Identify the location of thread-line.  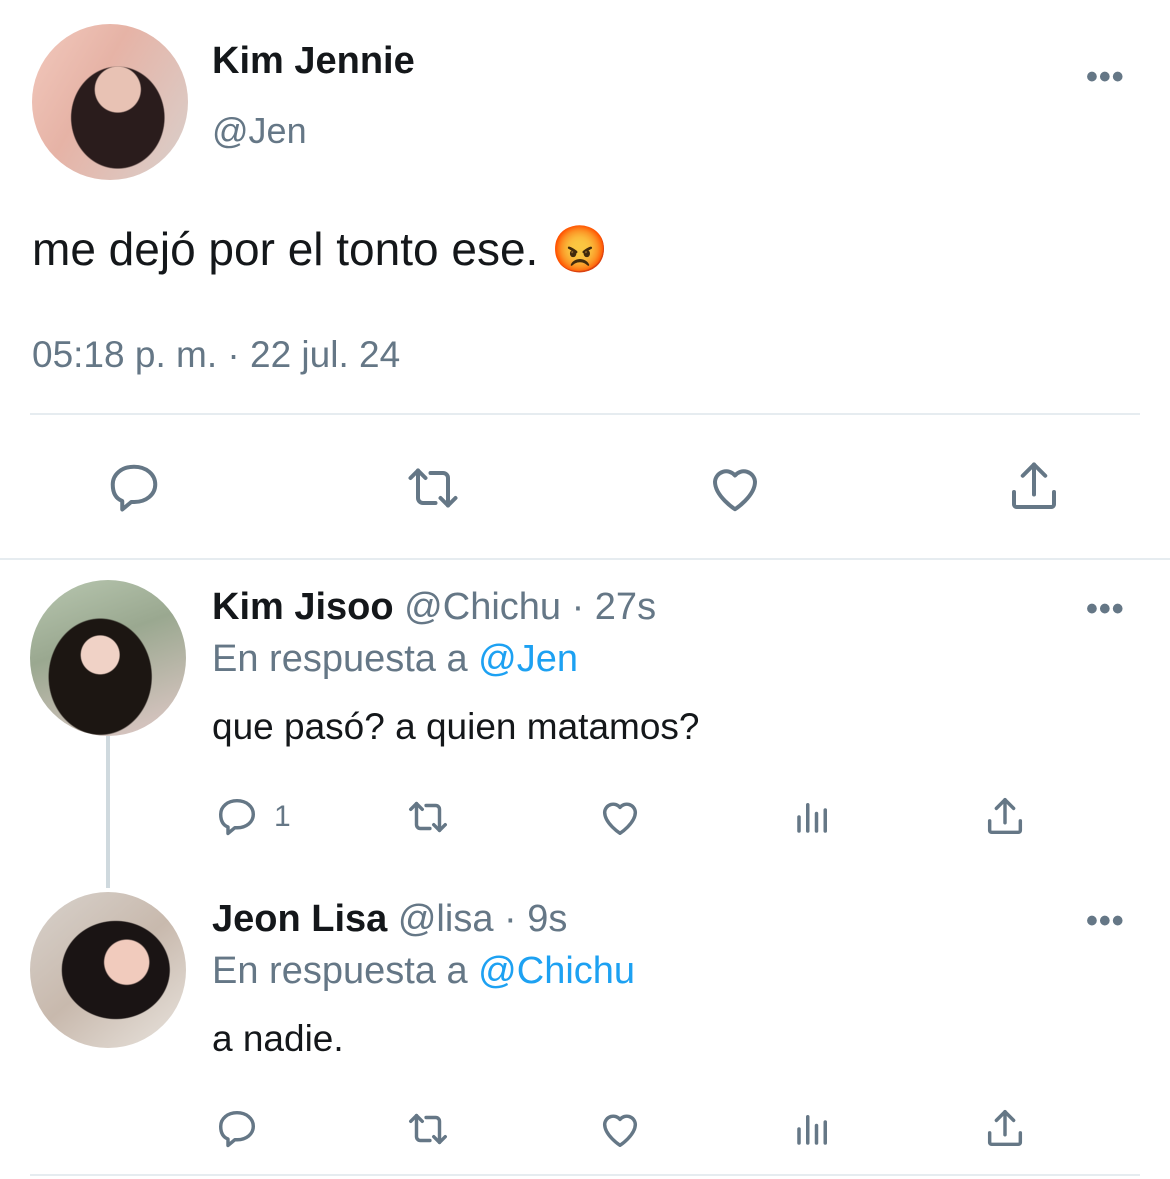
(108, 812).